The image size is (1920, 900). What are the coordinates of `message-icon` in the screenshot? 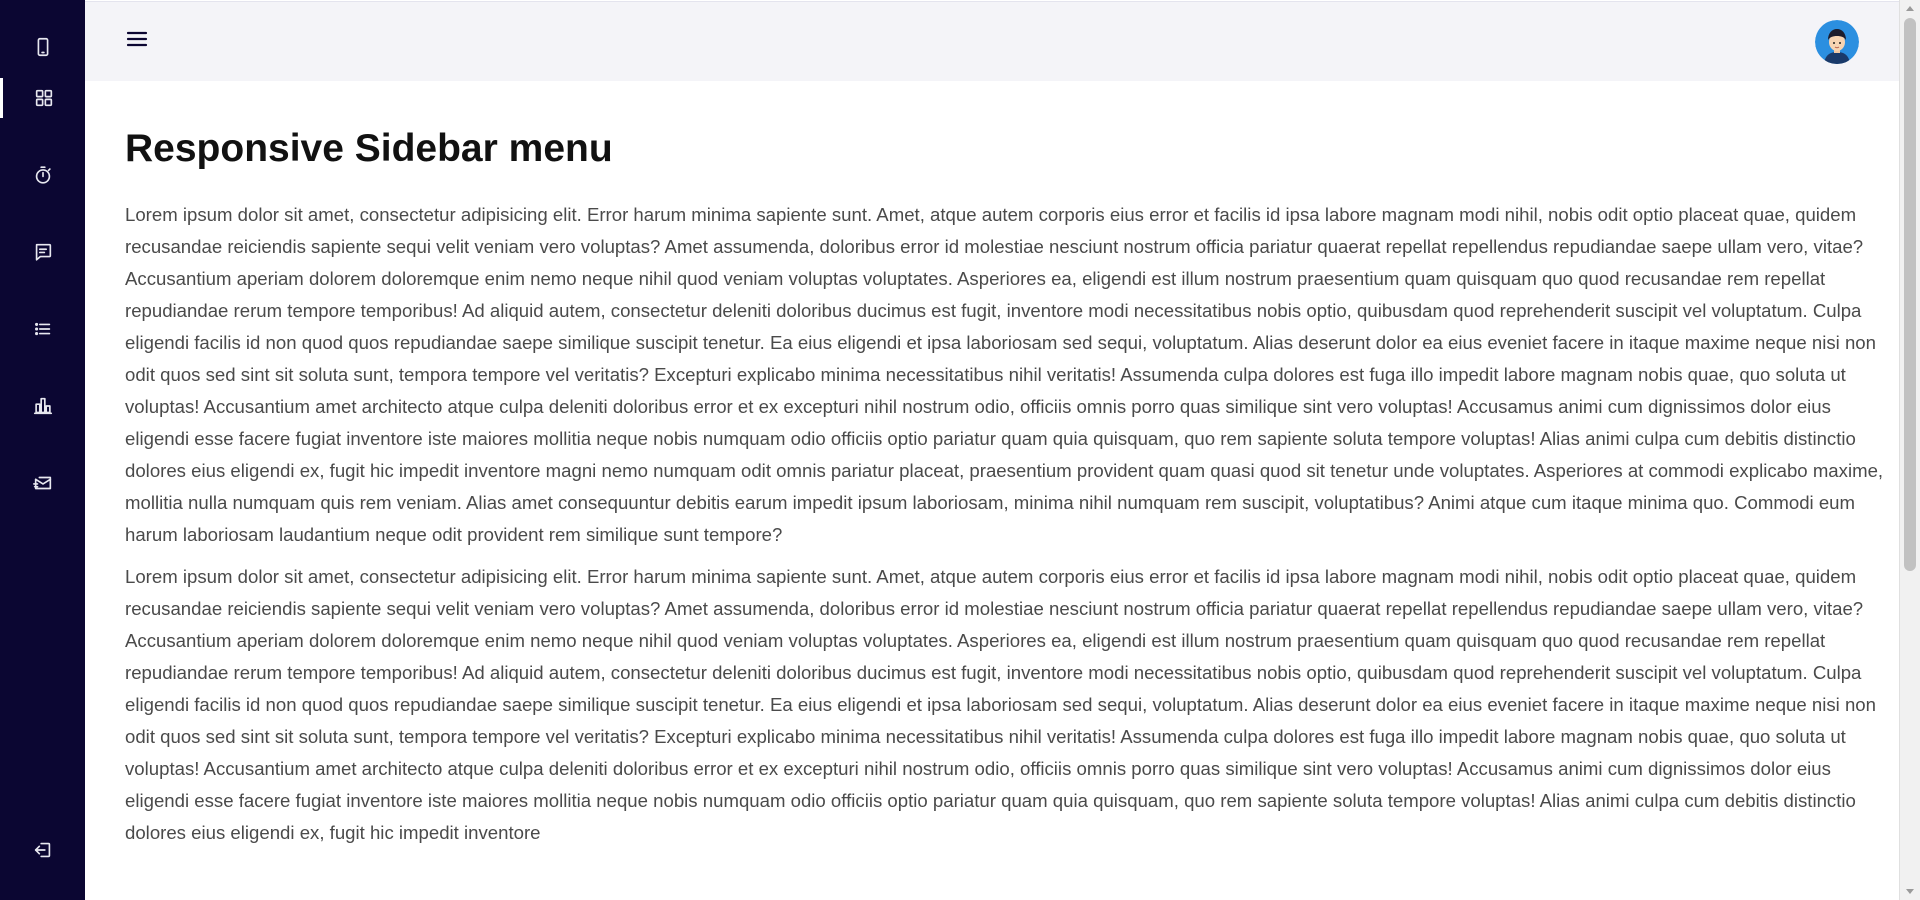 It's located at (43, 252).